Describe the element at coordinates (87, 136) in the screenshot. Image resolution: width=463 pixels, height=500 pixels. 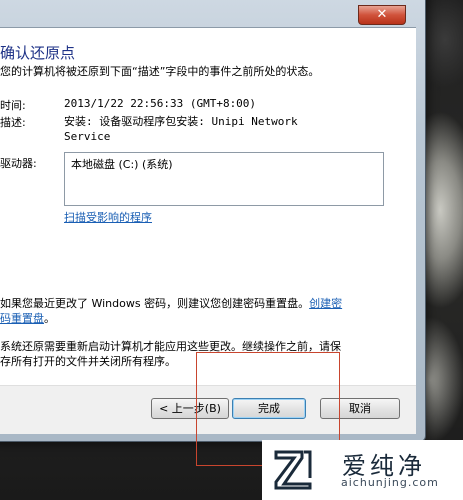
I see `description-value-line2: Service` at that location.